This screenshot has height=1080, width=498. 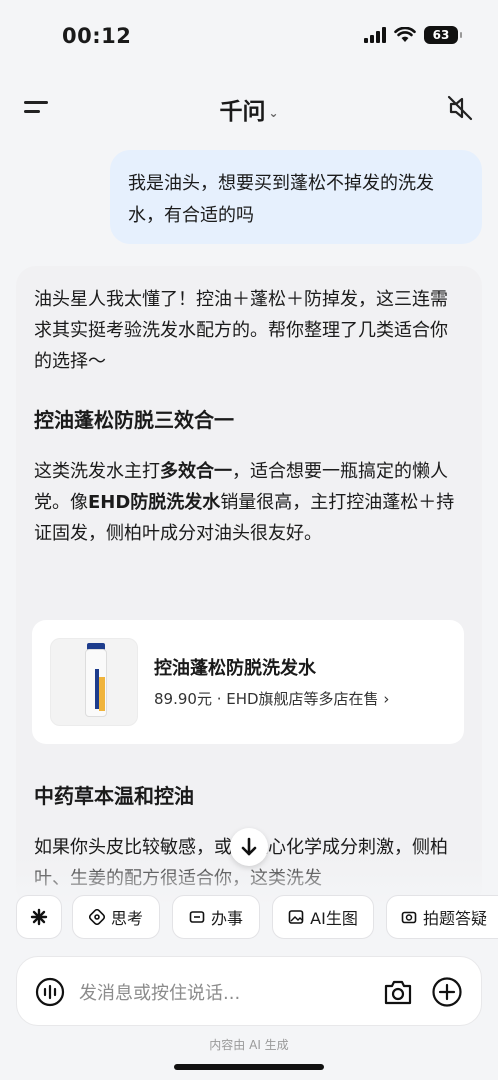 I want to click on scroll-to-bottom-button, so click(x=249, y=847).